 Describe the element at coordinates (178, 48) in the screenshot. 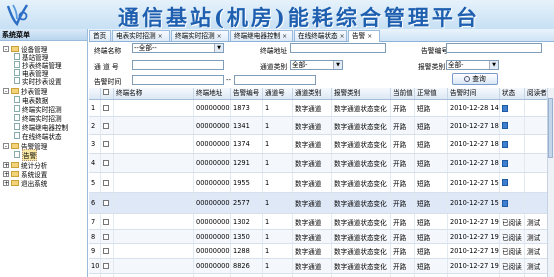

I see `terminal-name-select: --全部-- ▼` at that location.